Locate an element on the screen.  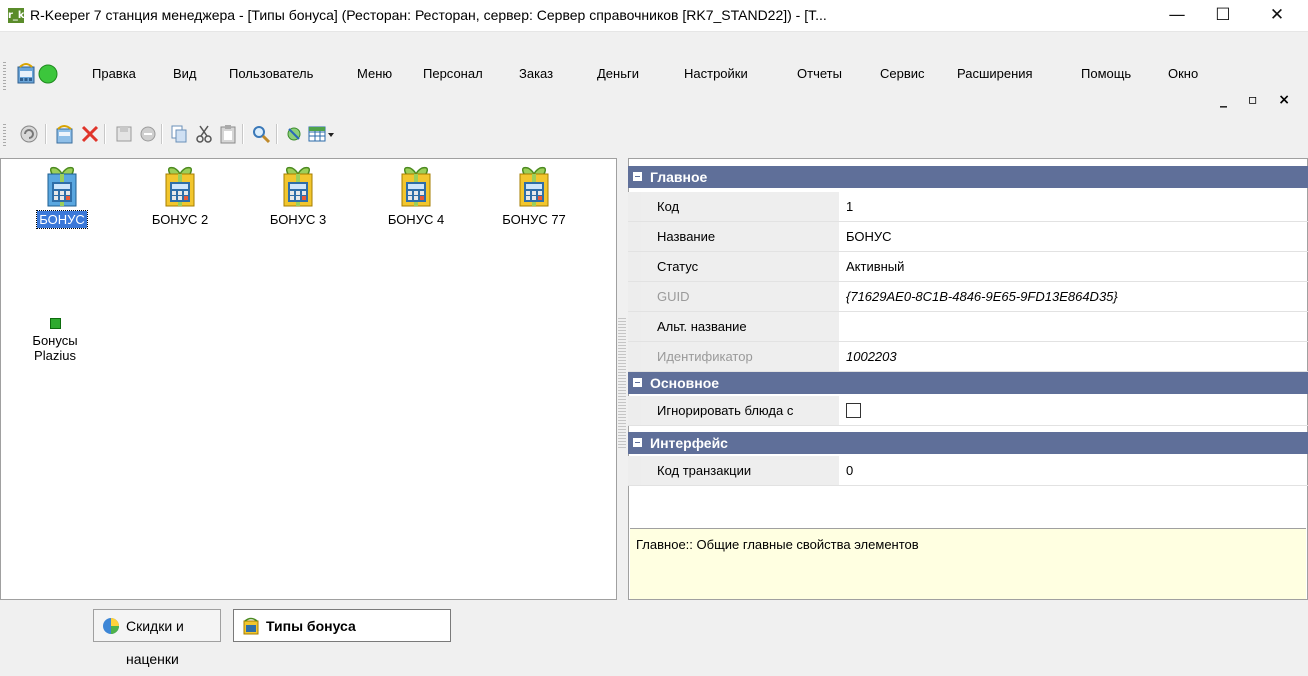
menu-reports: Отчеты is located at coordinates (819, 73).